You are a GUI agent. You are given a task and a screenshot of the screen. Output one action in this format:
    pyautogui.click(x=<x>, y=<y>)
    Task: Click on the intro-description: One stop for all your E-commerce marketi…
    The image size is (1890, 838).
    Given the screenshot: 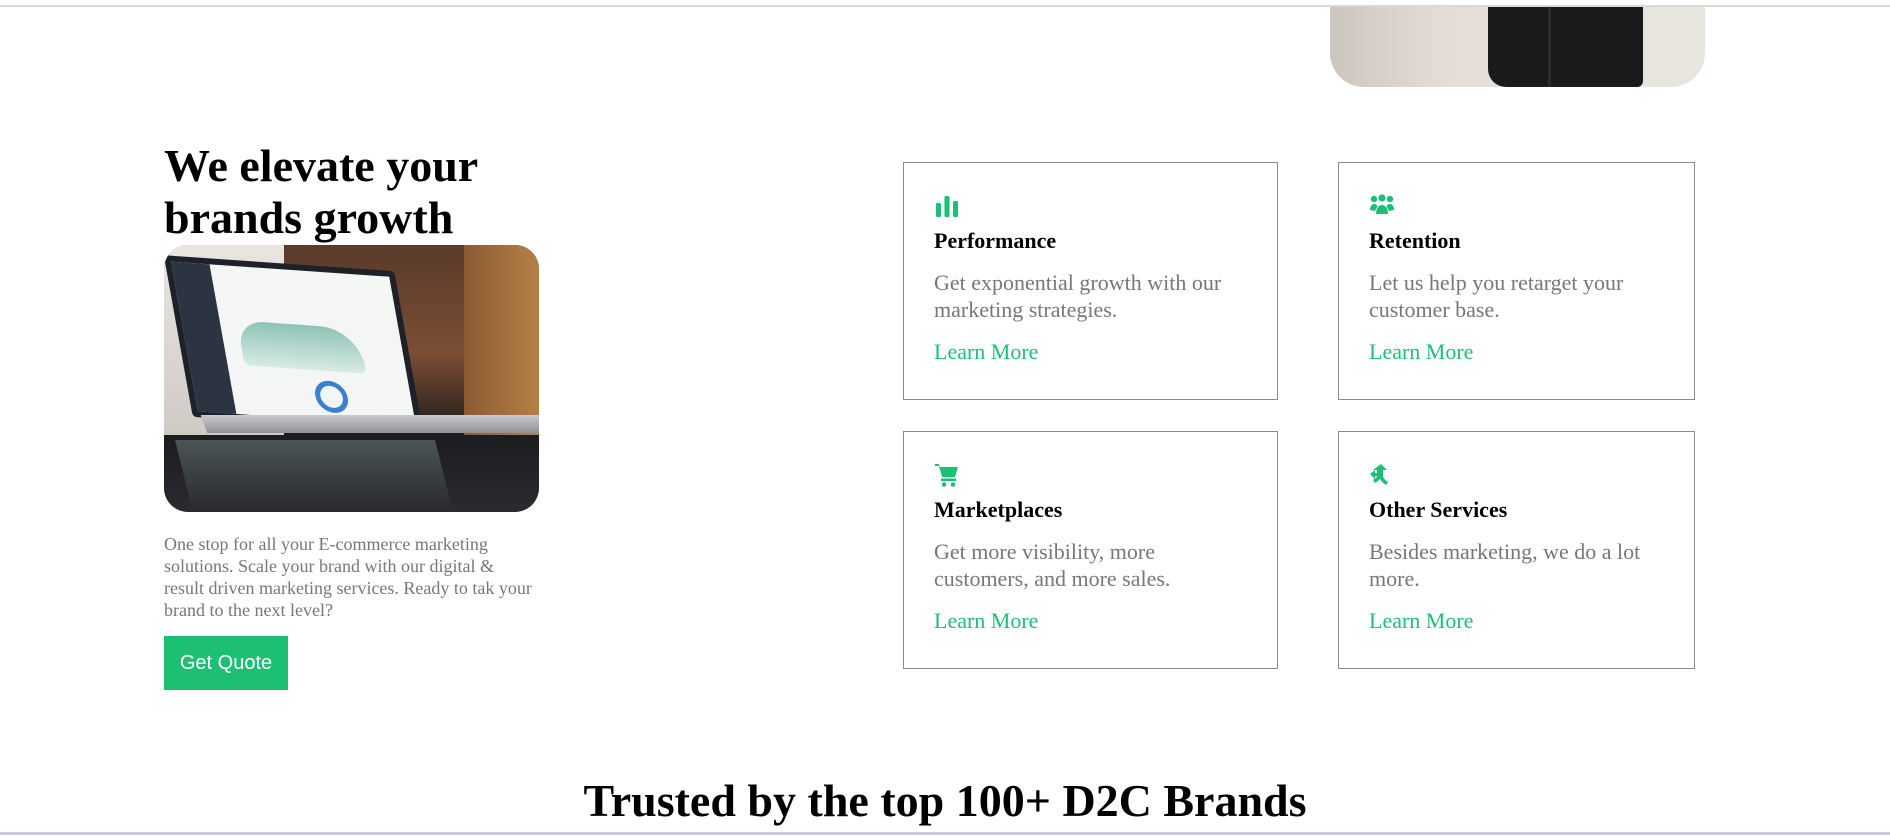 What is the action you would take?
    pyautogui.click(x=348, y=577)
    